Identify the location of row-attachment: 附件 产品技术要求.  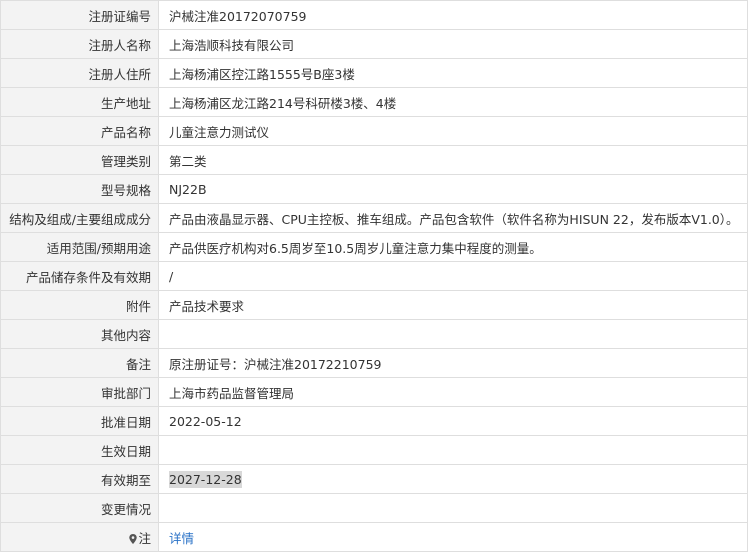
(374, 305).